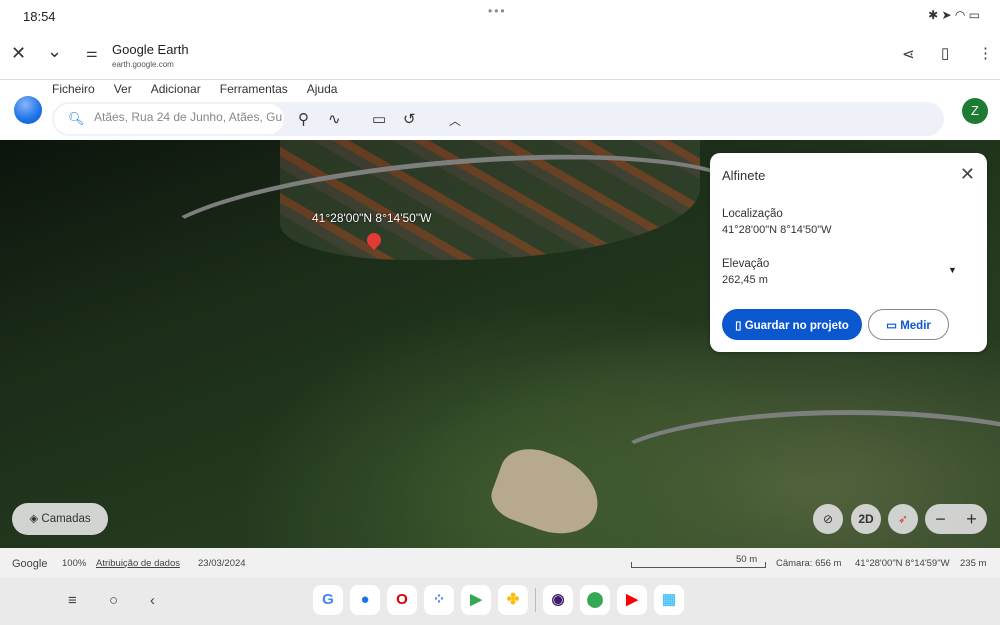  Describe the element at coordinates (971, 519) in the screenshot. I see `zoom-in-icon: +` at that location.